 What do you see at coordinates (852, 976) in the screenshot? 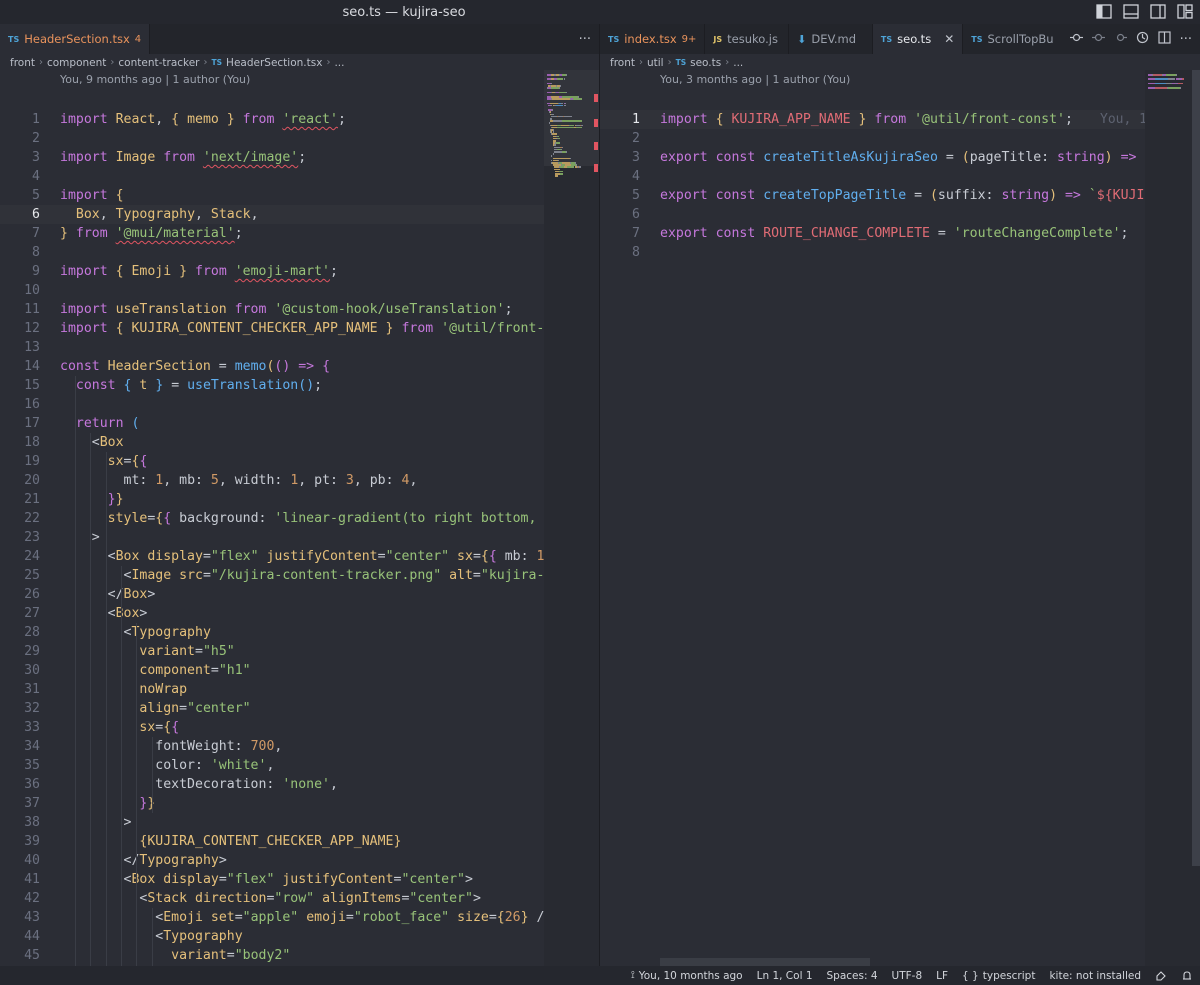
I see `indentation: Spaces: 4` at bounding box center [852, 976].